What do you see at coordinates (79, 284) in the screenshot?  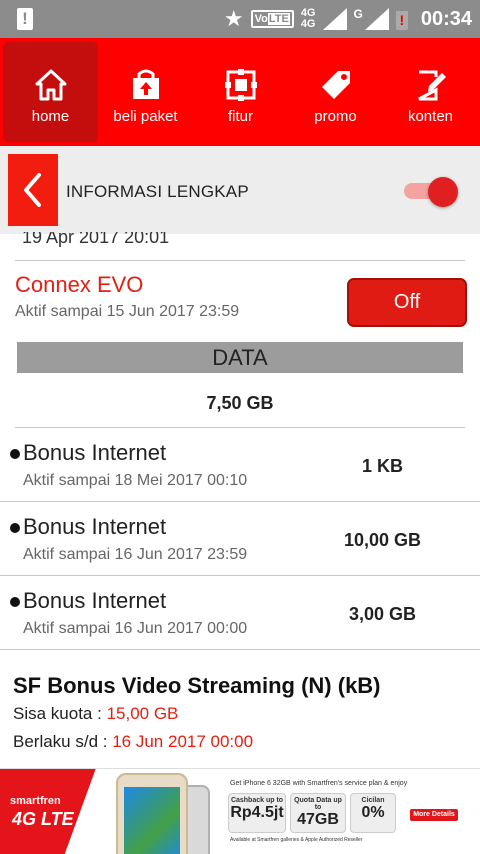 I see `package-name: Connex EVO` at bounding box center [79, 284].